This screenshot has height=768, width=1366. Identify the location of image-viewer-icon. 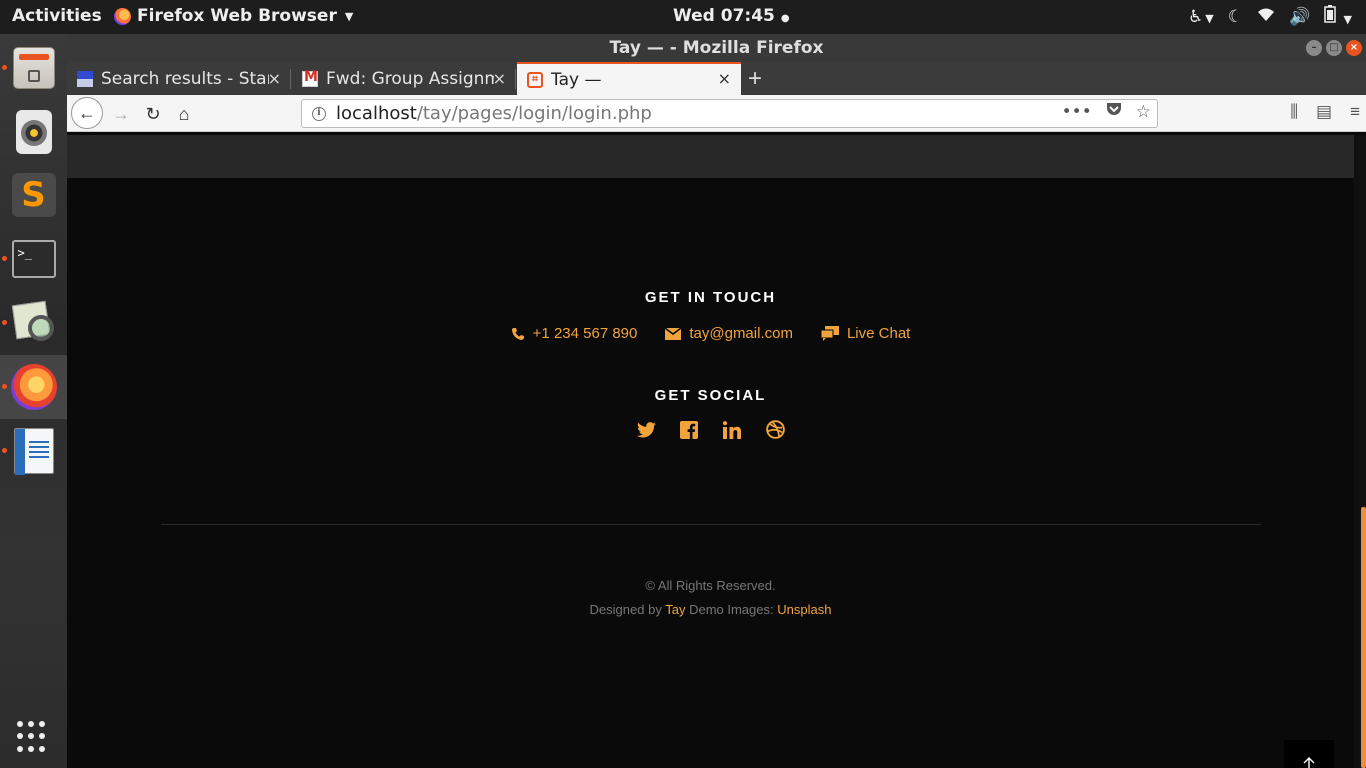
(34, 323).